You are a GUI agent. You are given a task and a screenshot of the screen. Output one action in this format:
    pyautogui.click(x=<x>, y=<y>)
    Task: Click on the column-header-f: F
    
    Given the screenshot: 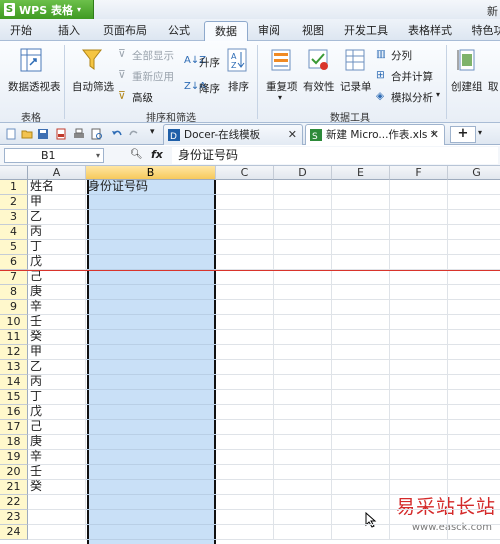 What is the action you would take?
    pyautogui.click(x=419, y=173)
    